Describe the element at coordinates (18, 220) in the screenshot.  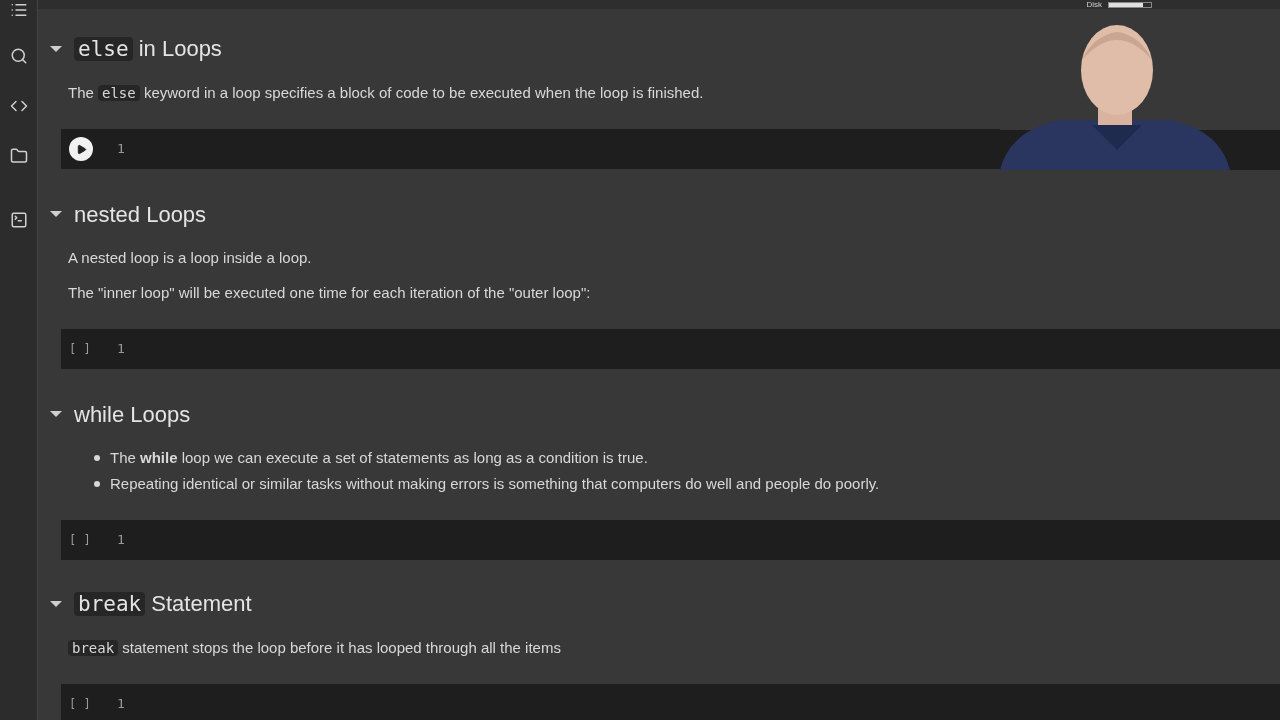
I see `terminal-icon` at that location.